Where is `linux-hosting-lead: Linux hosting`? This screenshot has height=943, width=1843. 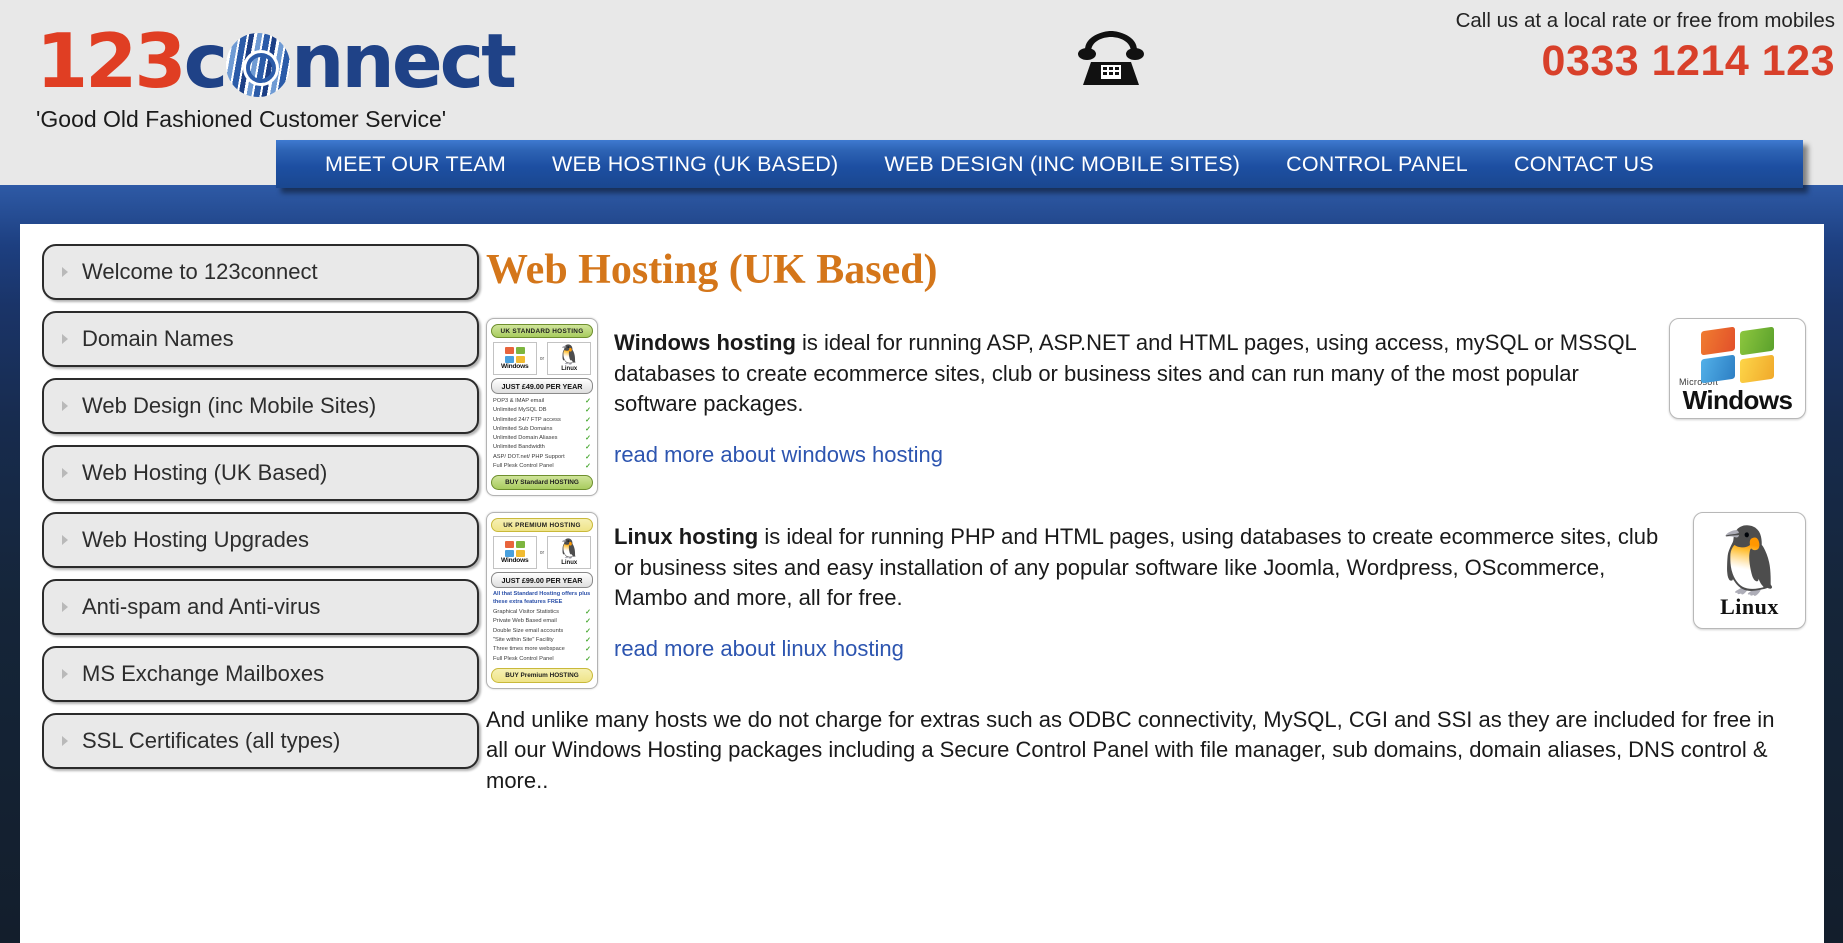
linux-hosting-lead: Linux hosting is located at coordinates (686, 537).